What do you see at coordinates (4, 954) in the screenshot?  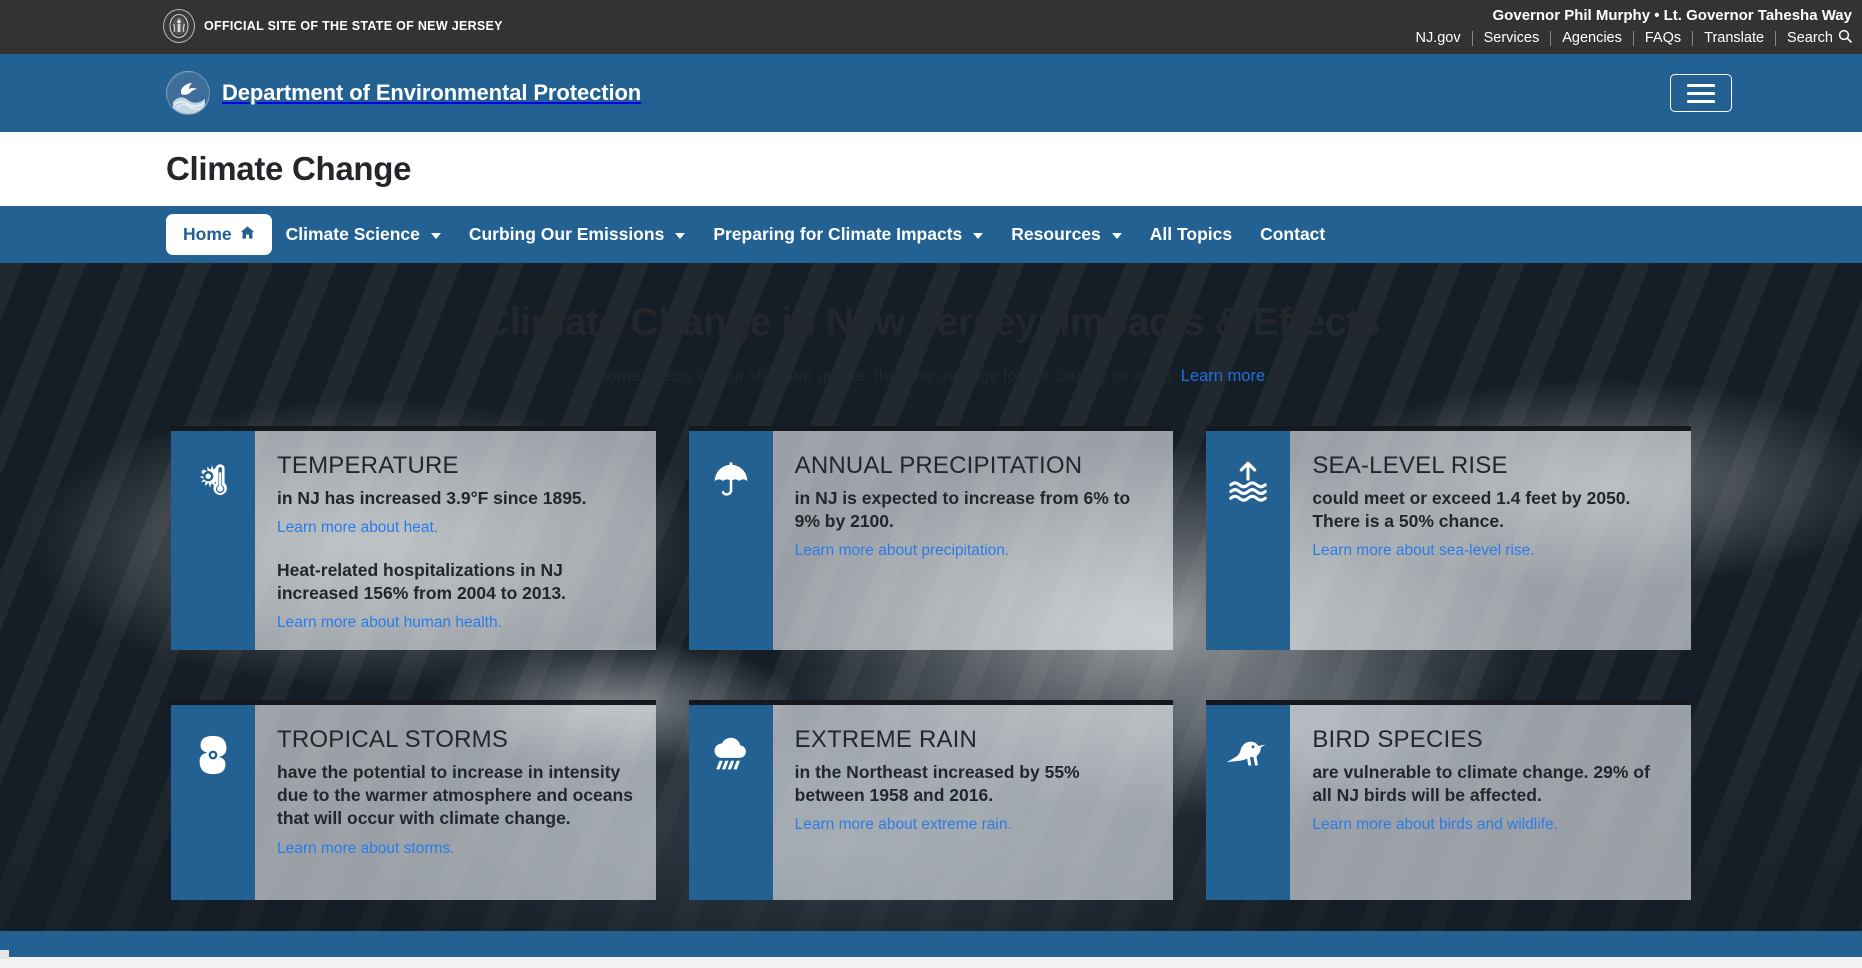 I see `scrollbar-corner` at bounding box center [4, 954].